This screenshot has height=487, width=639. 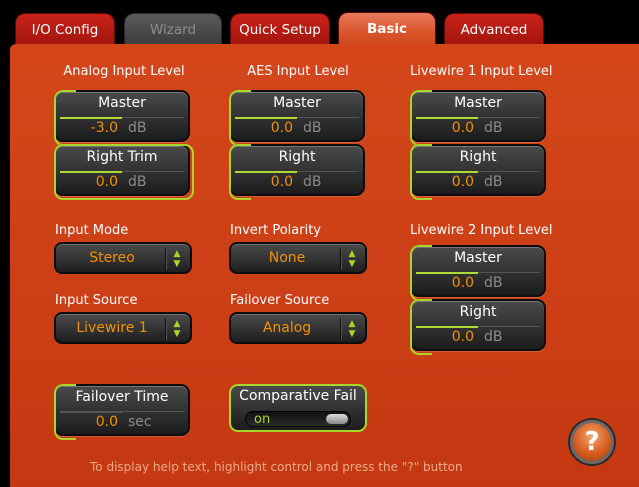 What do you see at coordinates (287, 328) in the screenshot?
I see `failover-source-value: Analog` at bounding box center [287, 328].